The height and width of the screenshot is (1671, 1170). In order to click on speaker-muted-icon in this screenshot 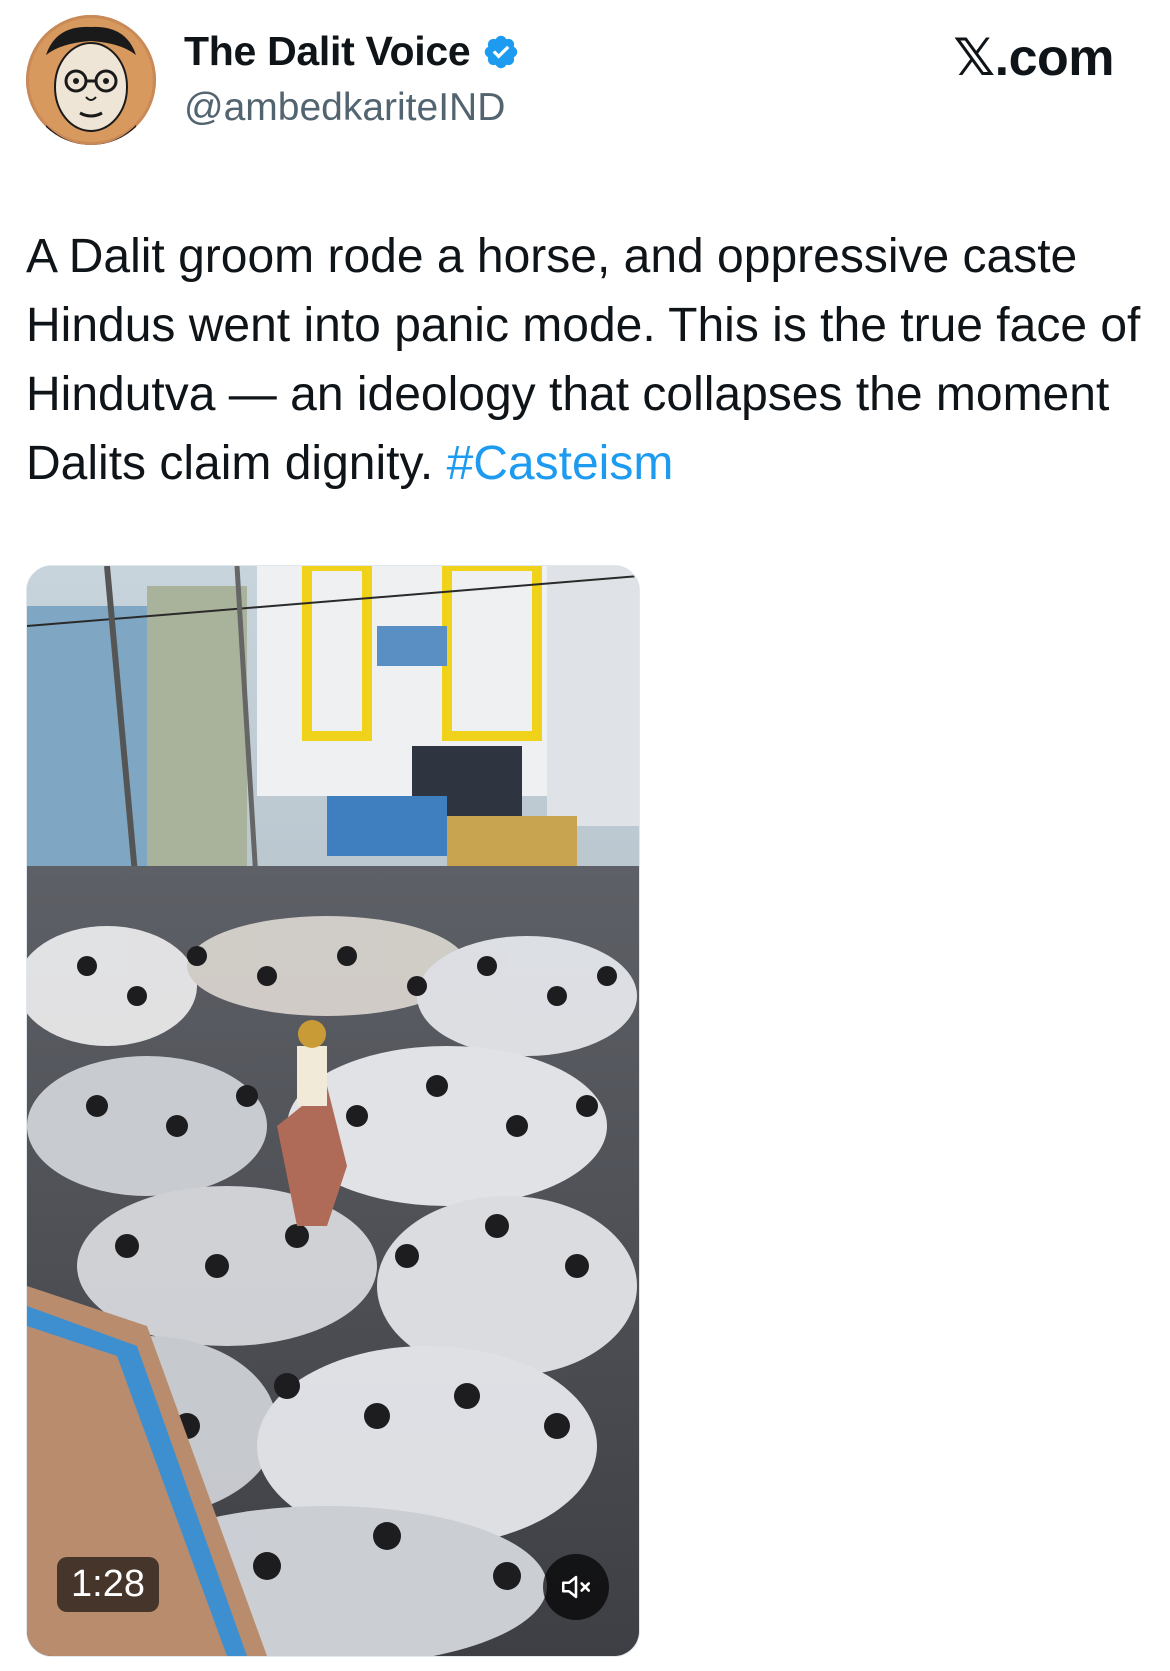, I will do `click(576, 1587)`.